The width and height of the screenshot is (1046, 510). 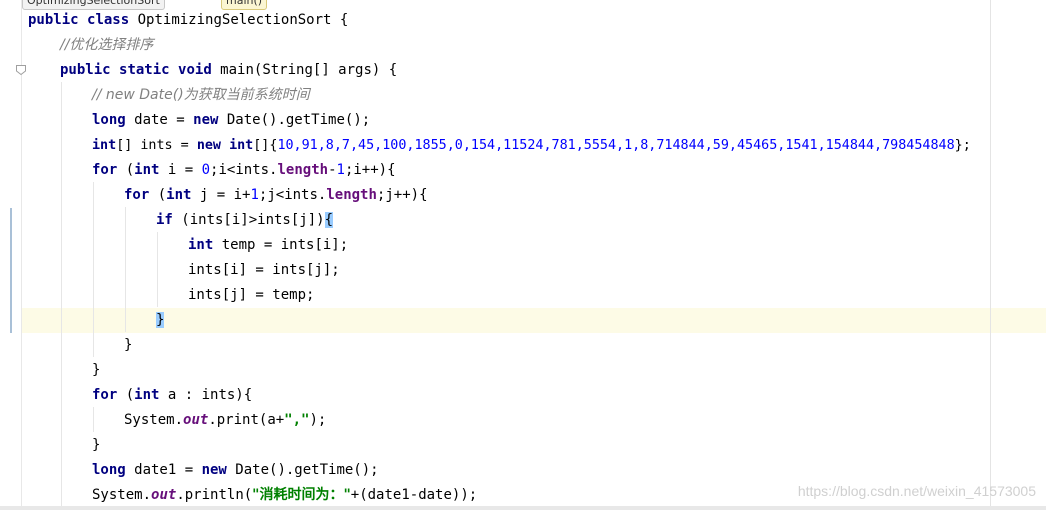 What do you see at coordinates (144, 70) in the screenshot?
I see `keyword: static` at bounding box center [144, 70].